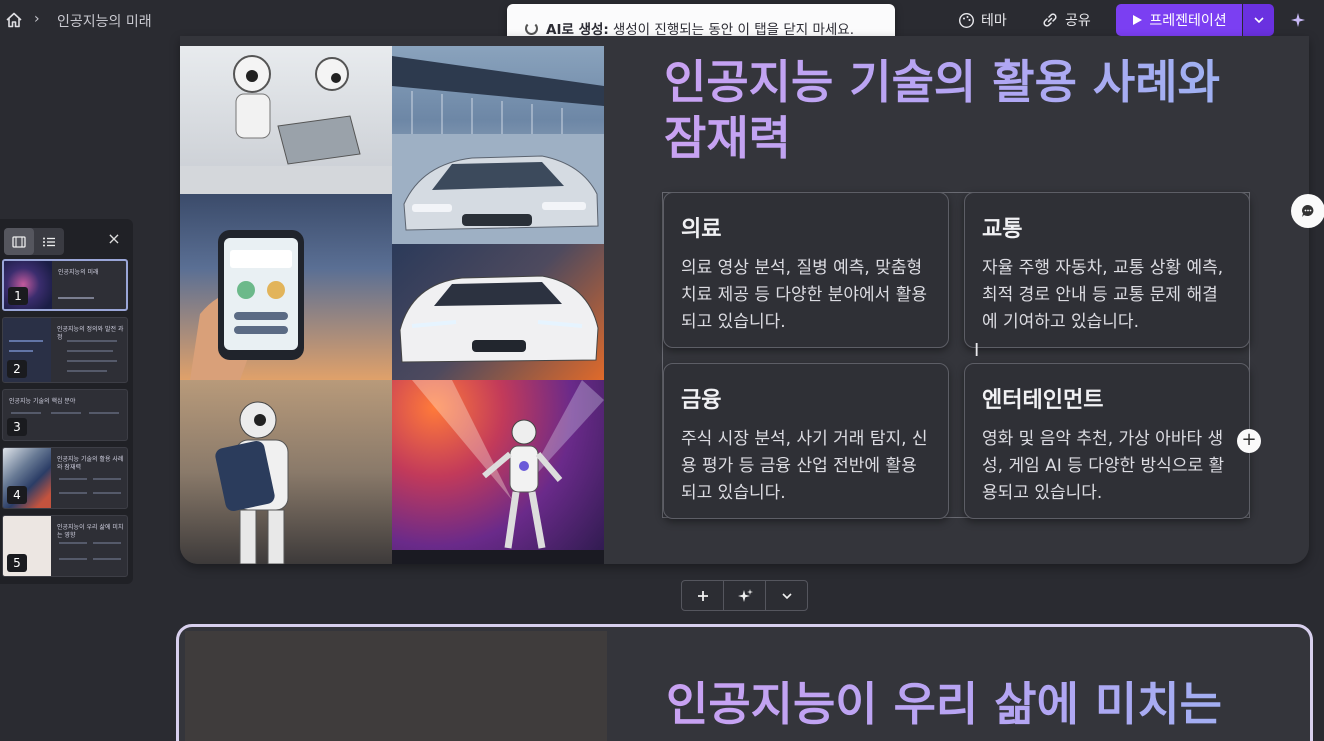  Describe the element at coordinates (994, 21) in the screenshot. I see `theme-label: 테마` at that location.